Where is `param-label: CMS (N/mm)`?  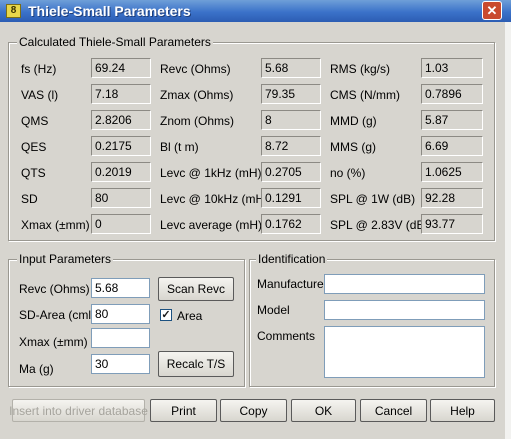
param-label: CMS (N/mm) is located at coordinates (365, 95).